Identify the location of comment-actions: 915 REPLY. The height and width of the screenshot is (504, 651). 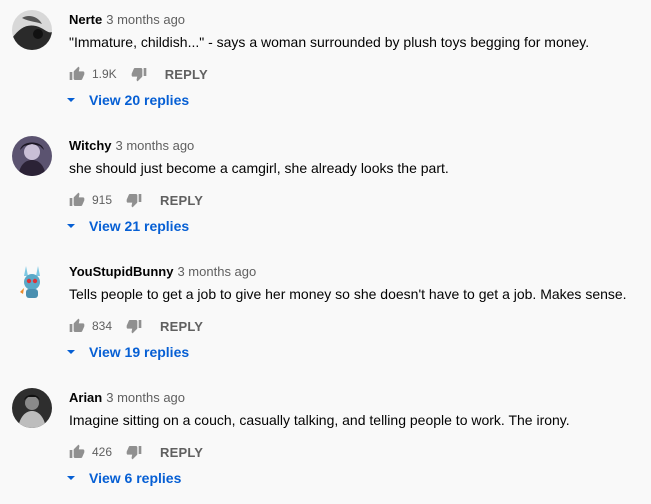
(136, 200).